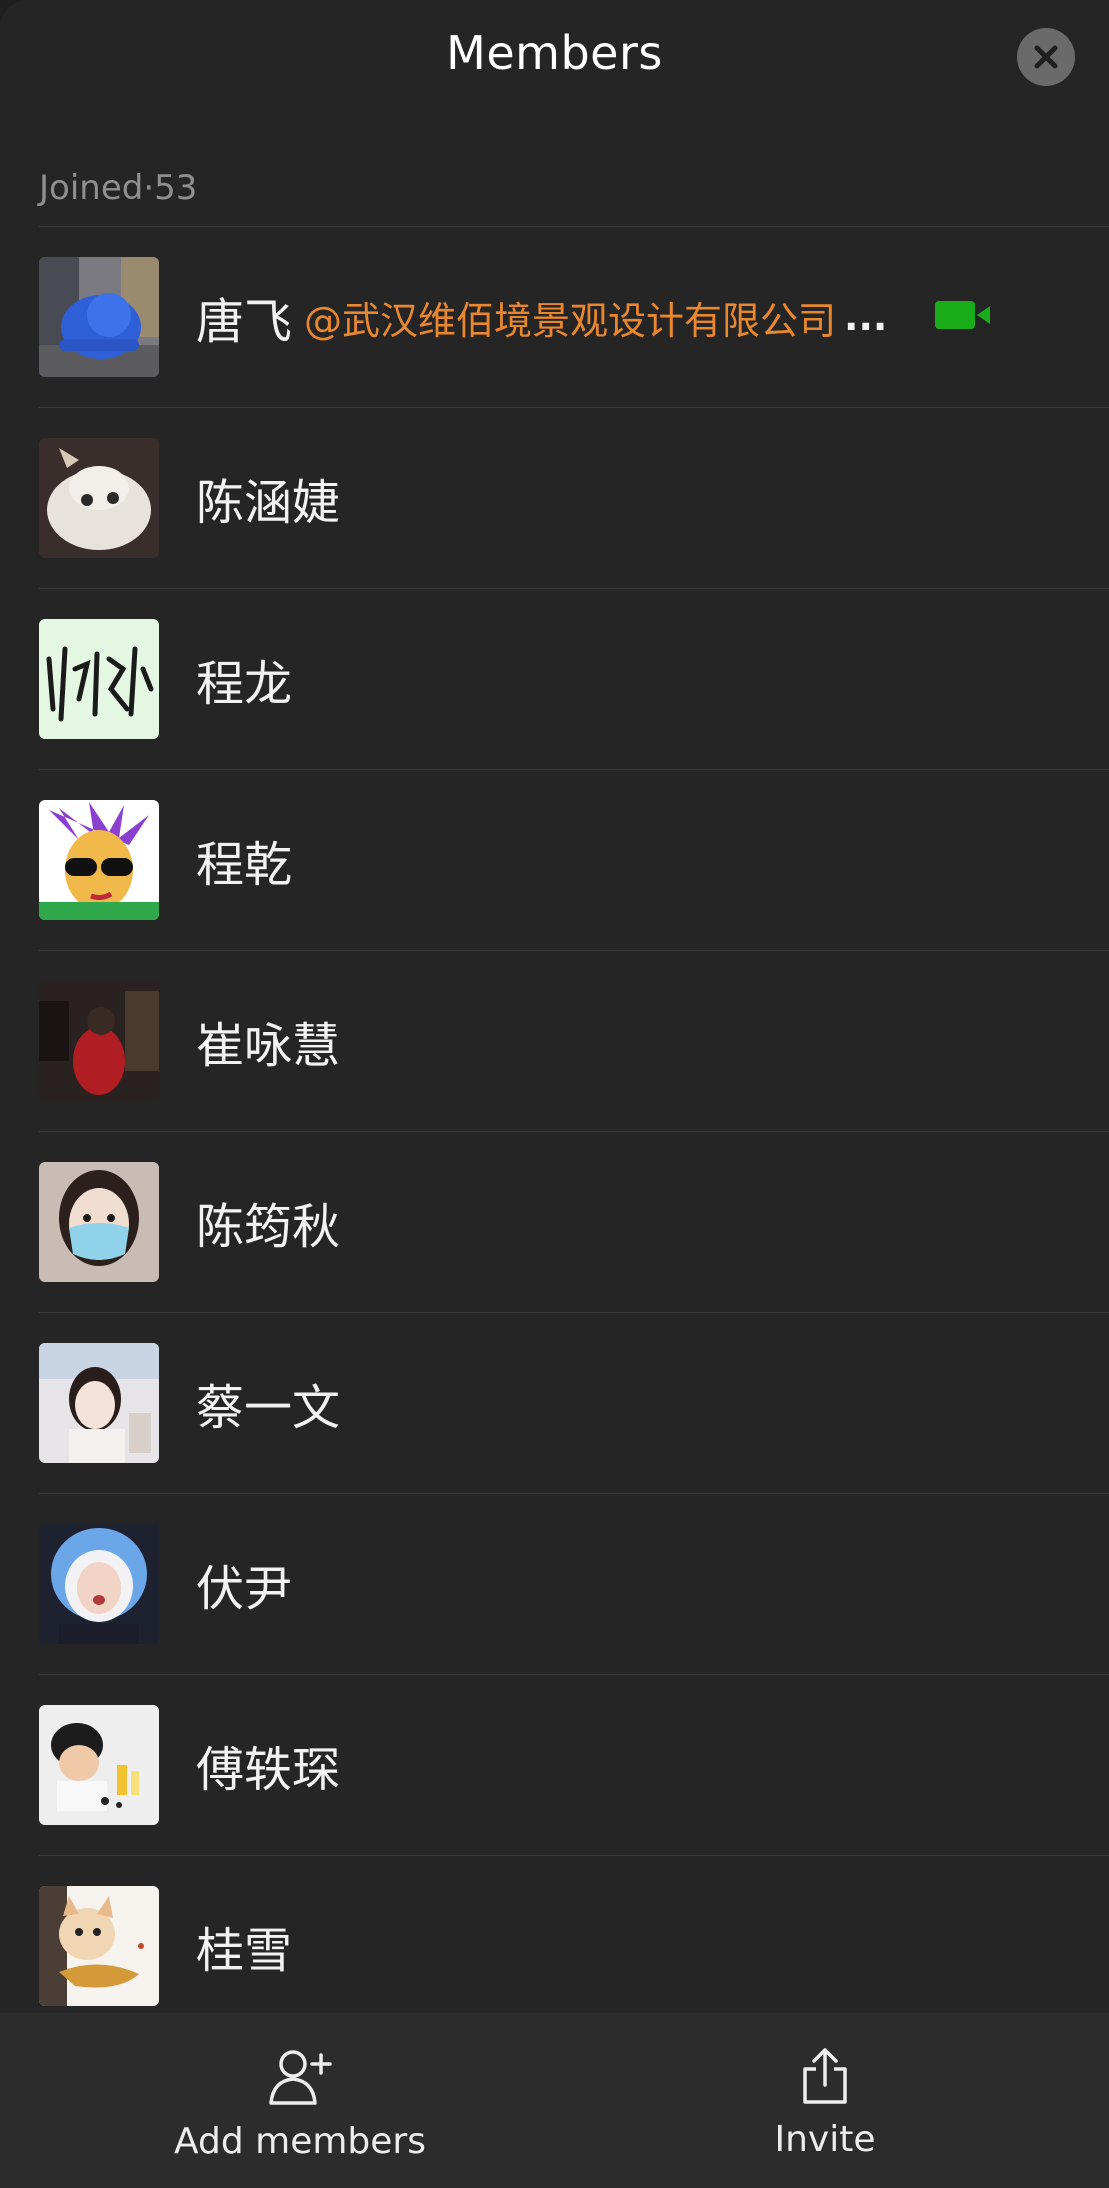 The width and height of the screenshot is (1109, 2188). Describe the element at coordinates (825, 2139) in the screenshot. I see `invite-label: Invite` at that location.